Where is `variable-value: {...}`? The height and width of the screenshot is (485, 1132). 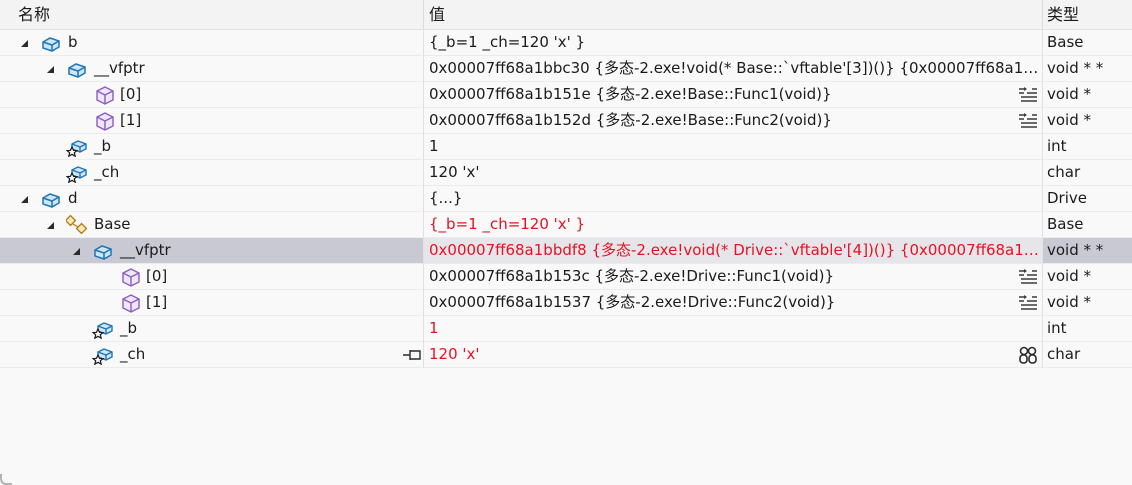 variable-value: {...} is located at coordinates (446, 198).